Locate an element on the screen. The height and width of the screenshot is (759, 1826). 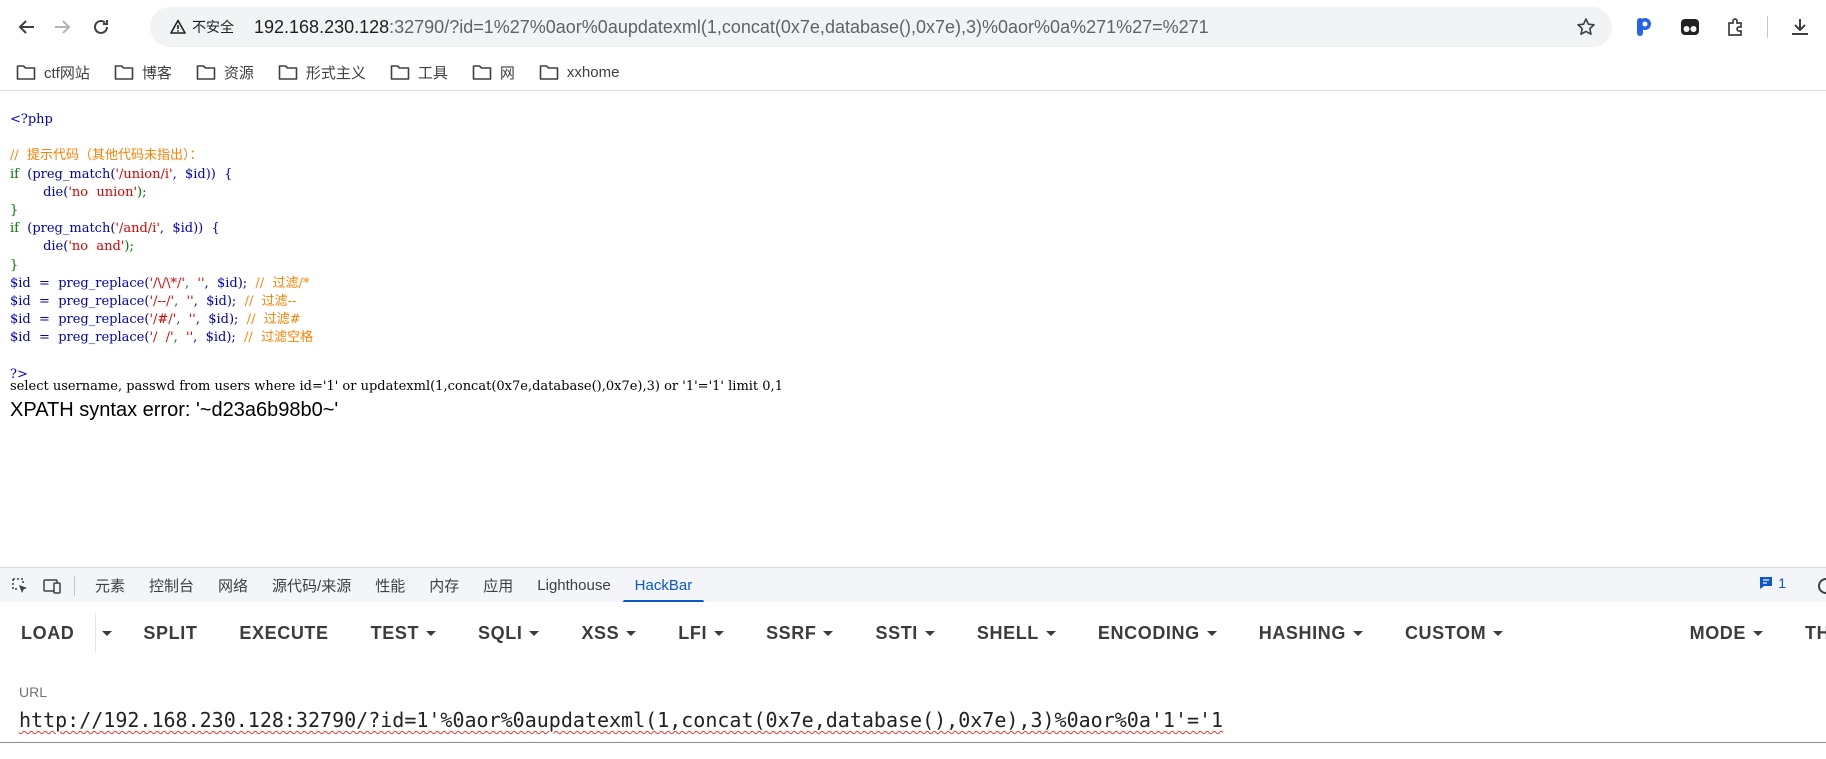
arrow-left-icon is located at coordinates (26, 27).